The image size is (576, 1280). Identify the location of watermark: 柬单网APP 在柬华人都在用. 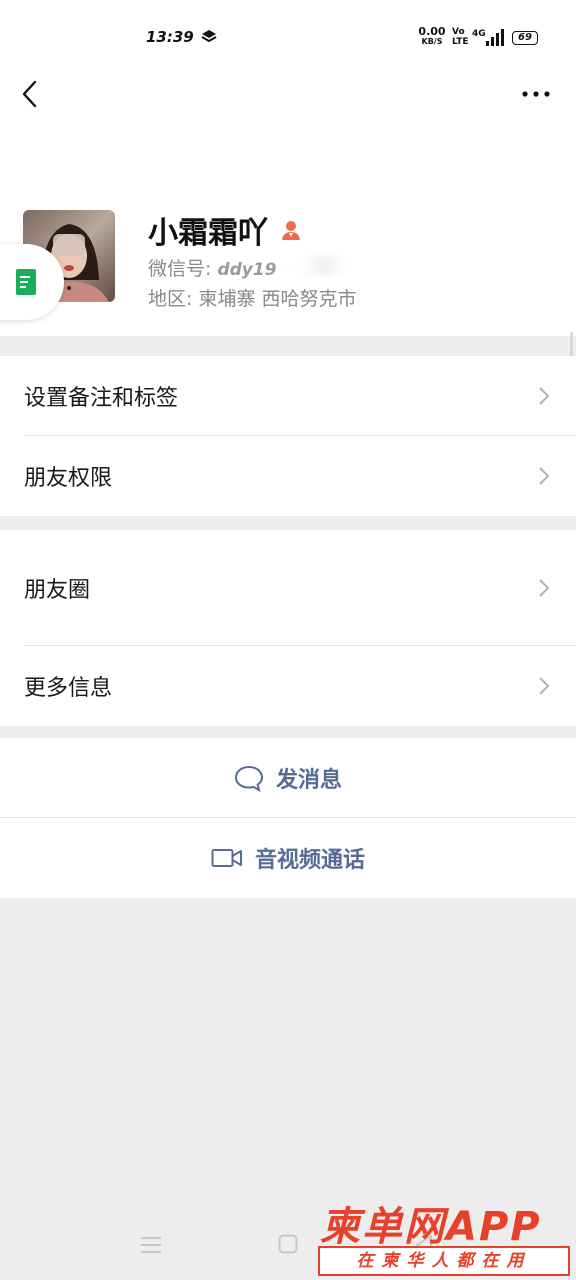
(444, 1236).